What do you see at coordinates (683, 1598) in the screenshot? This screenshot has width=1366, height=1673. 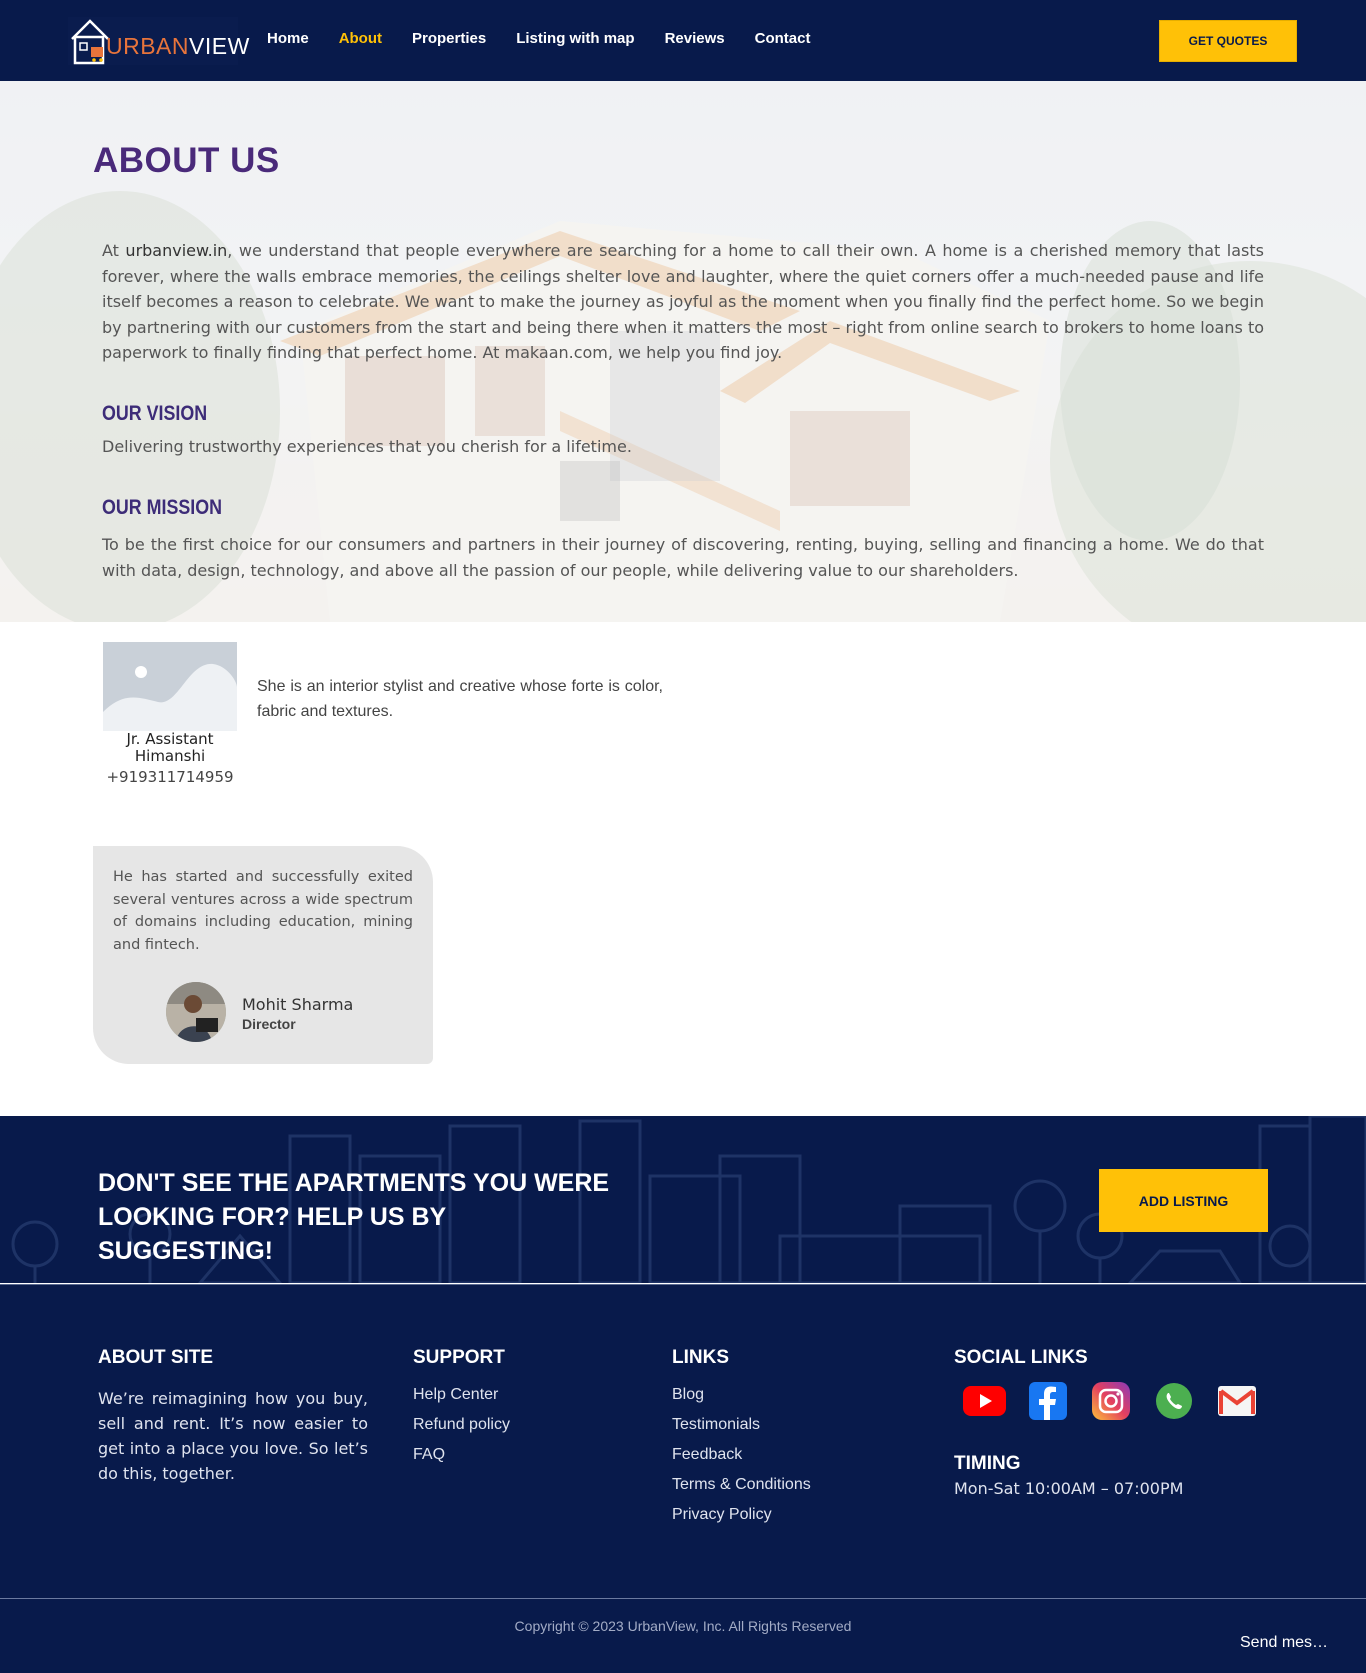 I see `footer-divider` at bounding box center [683, 1598].